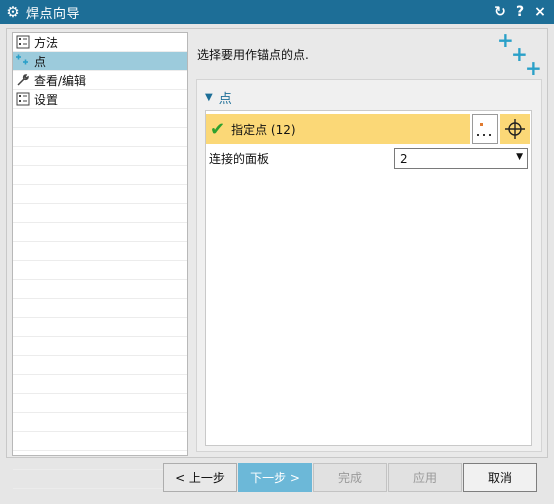 This screenshot has height=504, width=554. What do you see at coordinates (23, 61) in the screenshot?
I see `point-plus-icon` at bounding box center [23, 61].